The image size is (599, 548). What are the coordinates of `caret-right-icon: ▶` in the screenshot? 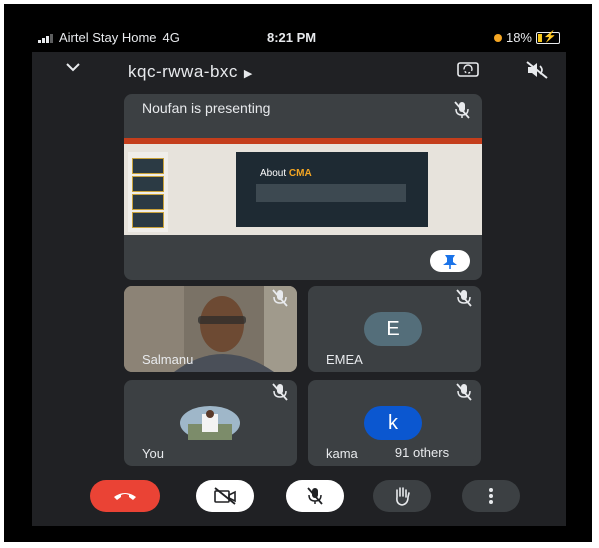 It's located at (248, 74).